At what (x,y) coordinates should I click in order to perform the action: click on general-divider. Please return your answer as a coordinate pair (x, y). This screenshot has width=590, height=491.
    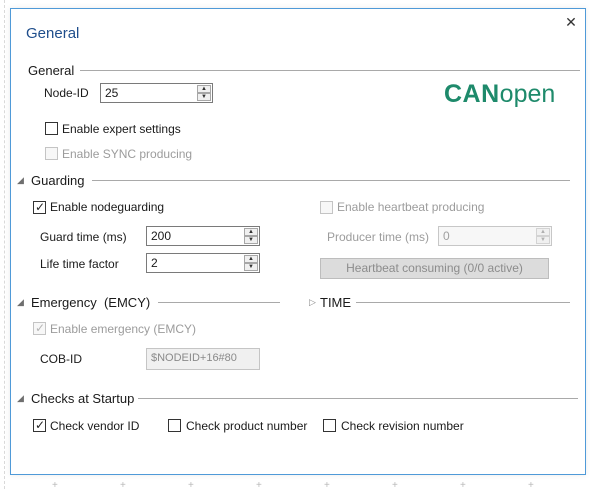
    Looking at the image, I should click on (330, 70).